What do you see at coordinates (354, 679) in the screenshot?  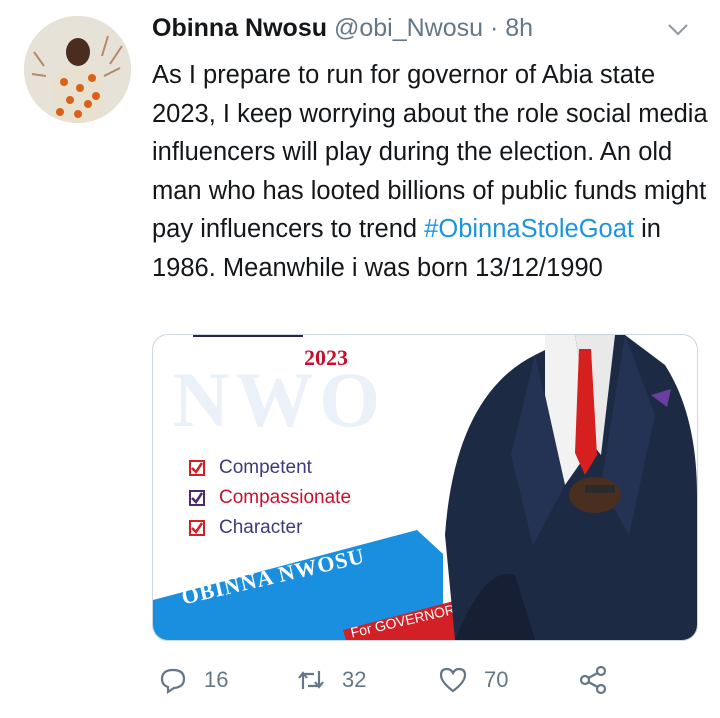 I see `retweet-count: 32` at bounding box center [354, 679].